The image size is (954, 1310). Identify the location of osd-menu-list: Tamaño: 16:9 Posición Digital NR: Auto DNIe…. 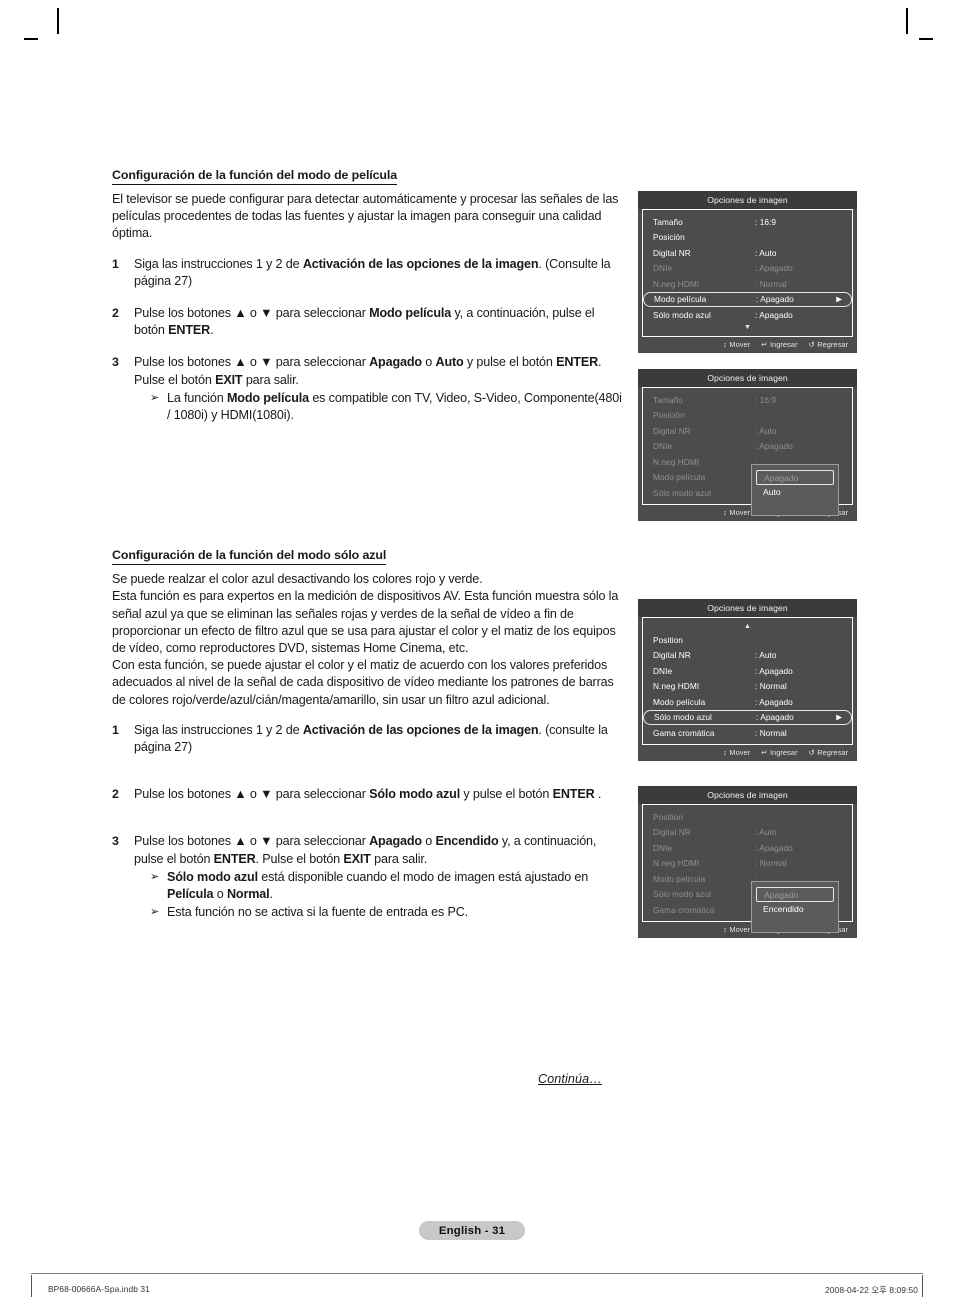
(747, 451).